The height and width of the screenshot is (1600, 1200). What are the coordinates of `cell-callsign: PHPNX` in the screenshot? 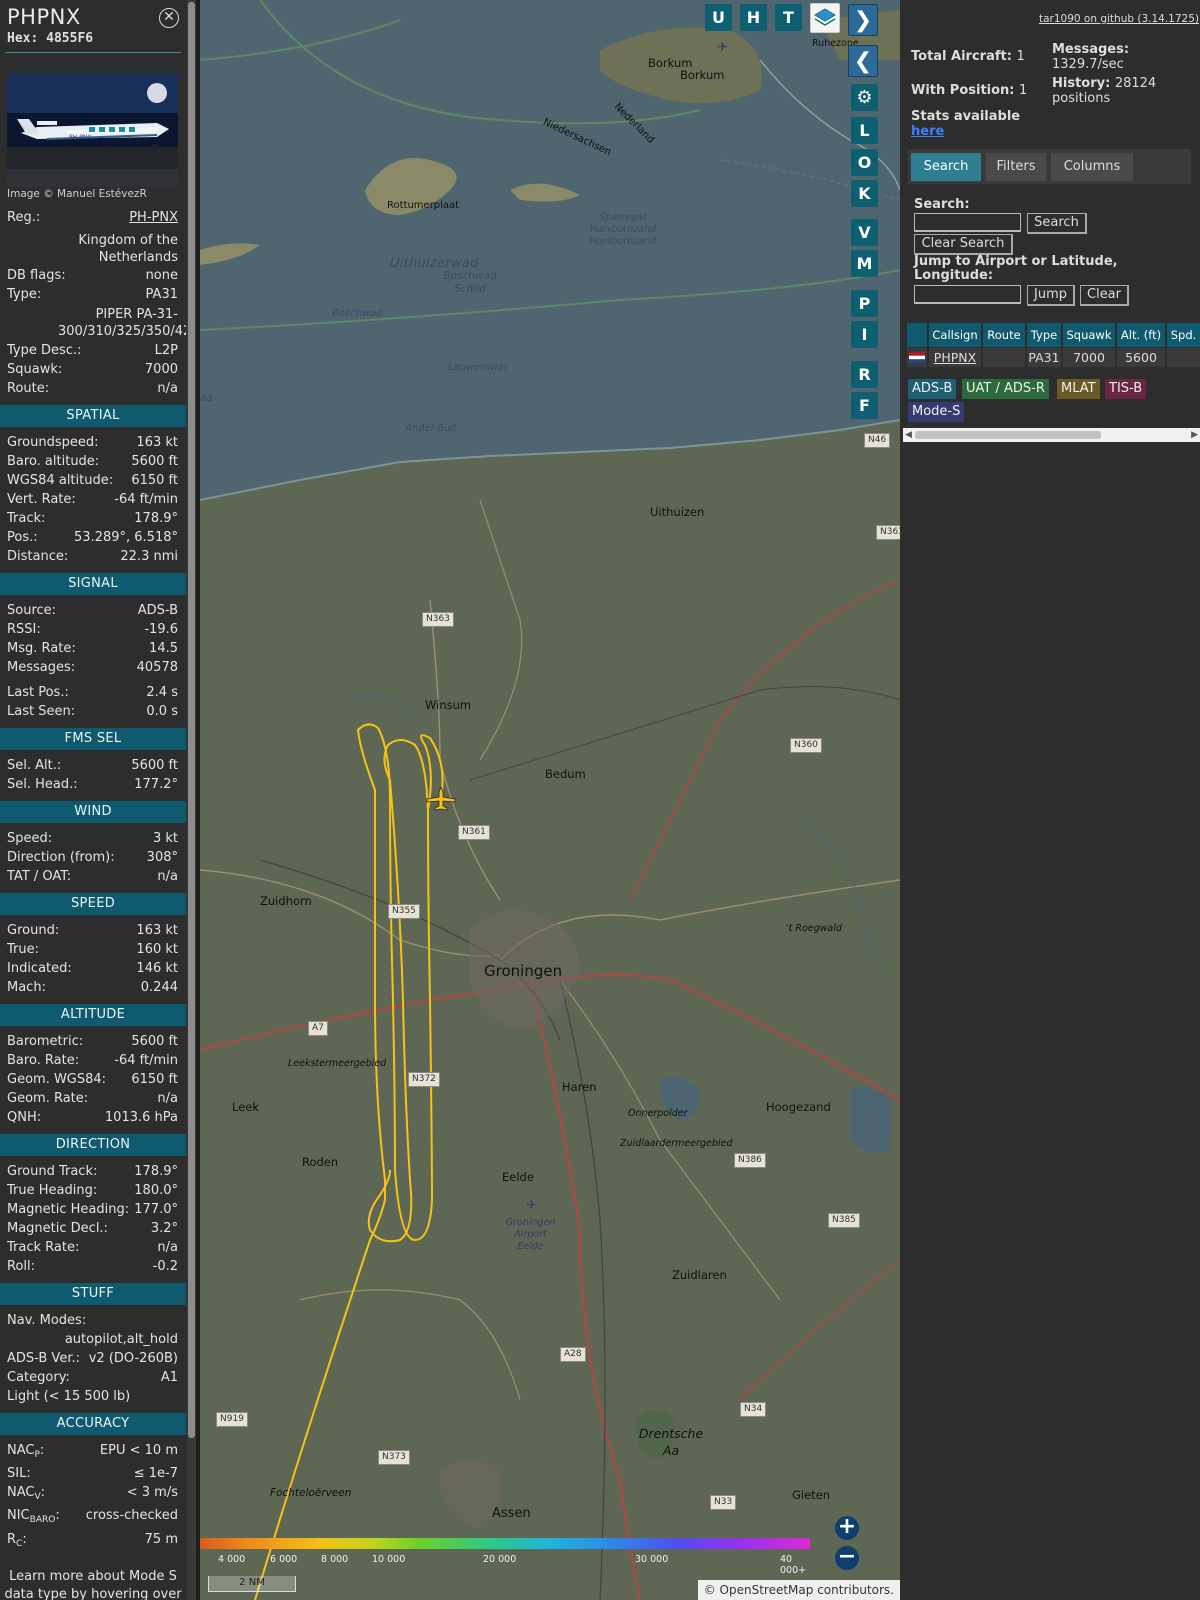 It's located at (955, 357).